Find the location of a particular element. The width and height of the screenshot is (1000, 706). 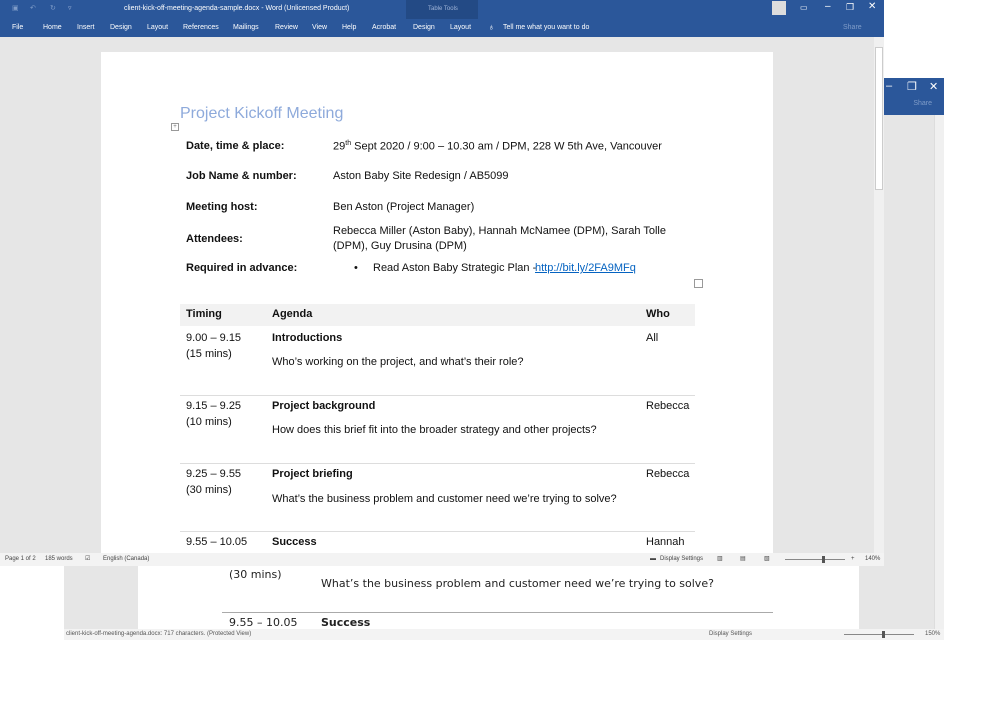

header-agenda: Agenda is located at coordinates (292, 314).